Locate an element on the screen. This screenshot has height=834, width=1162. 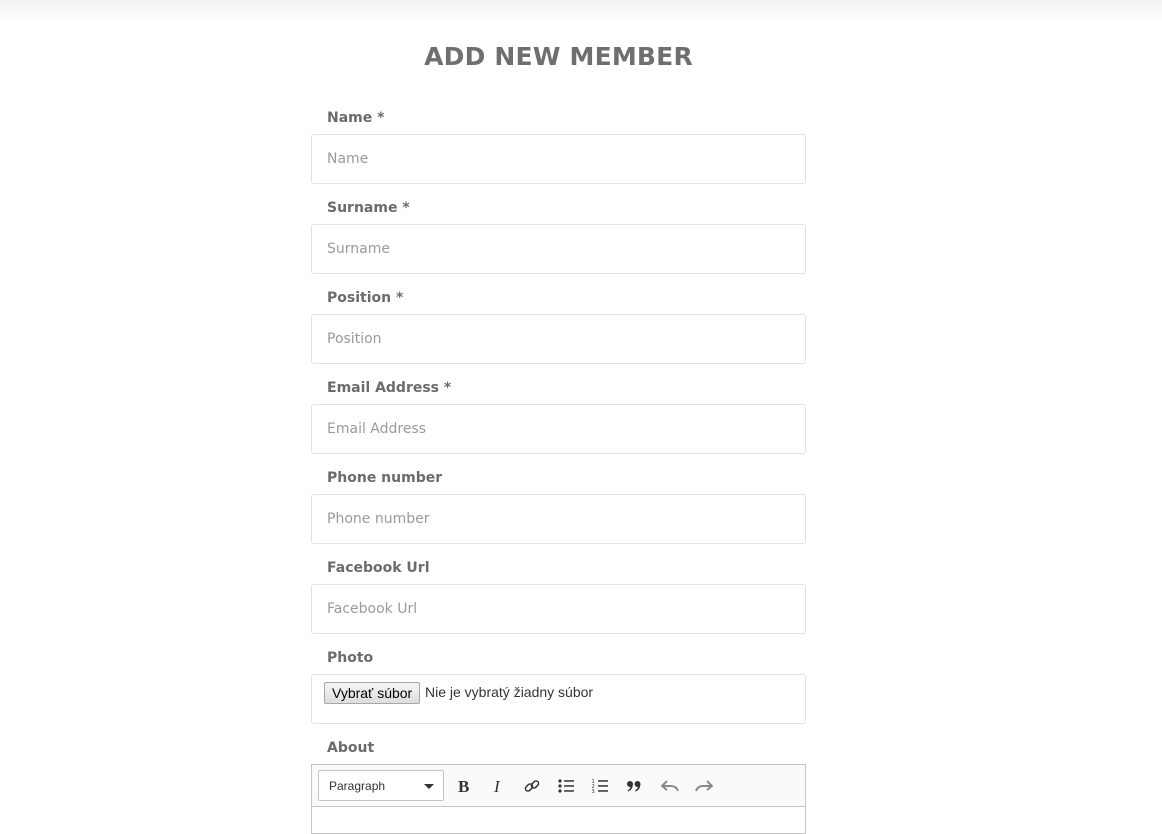
email-field-wrapper is located at coordinates (558, 429).